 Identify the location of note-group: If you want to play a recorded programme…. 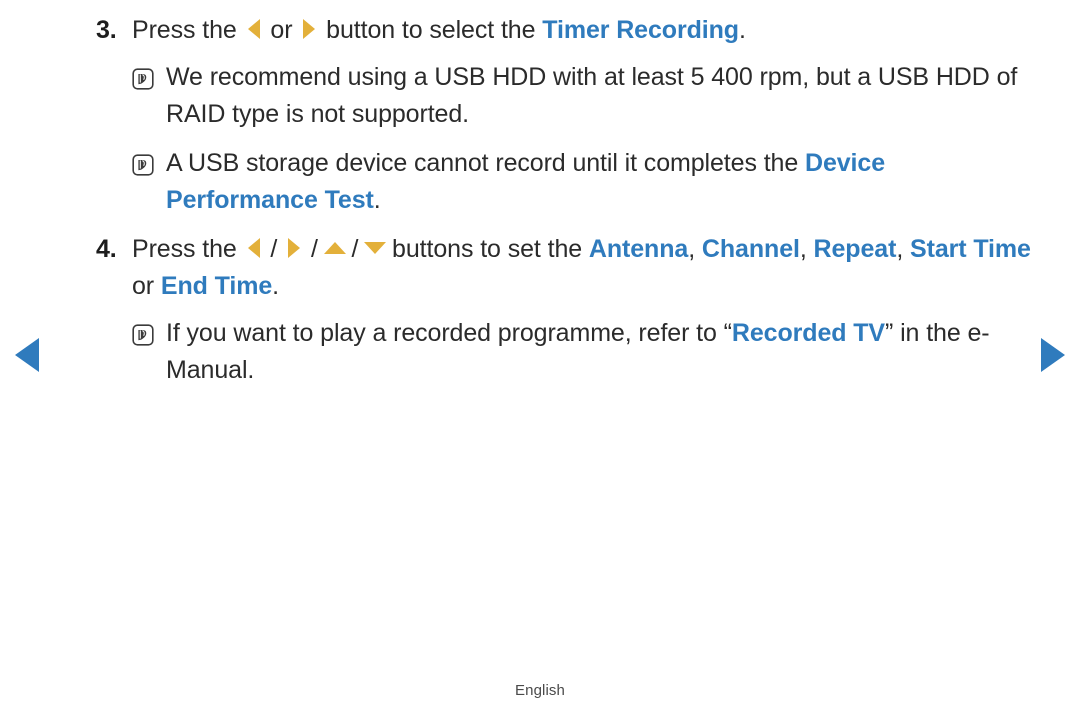
(582, 352).